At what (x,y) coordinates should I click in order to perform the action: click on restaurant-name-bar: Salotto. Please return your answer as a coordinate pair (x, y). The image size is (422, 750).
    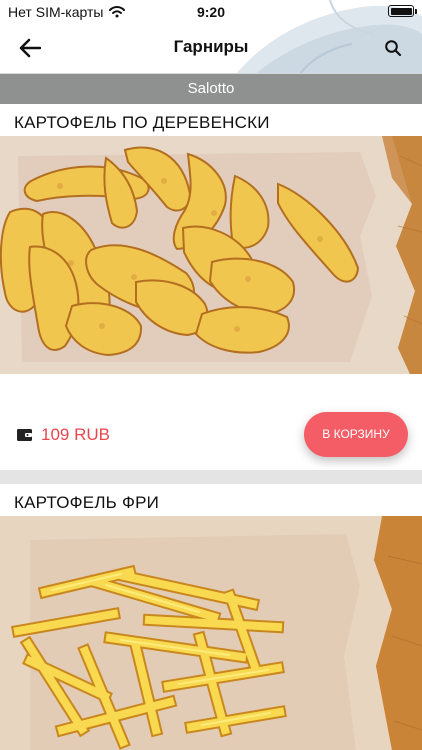
    Looking at the image, I should click on (211, 89).